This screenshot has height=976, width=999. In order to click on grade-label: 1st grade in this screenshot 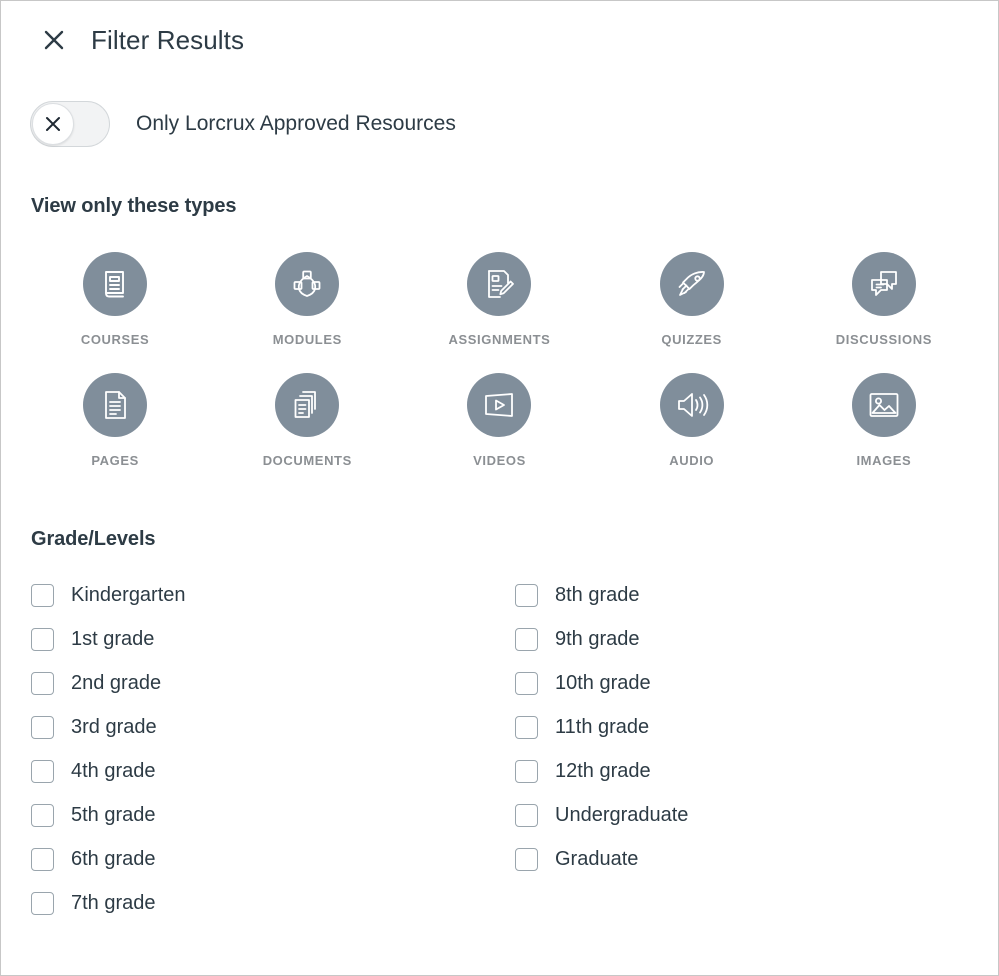, I will do `click(113, 639)`.